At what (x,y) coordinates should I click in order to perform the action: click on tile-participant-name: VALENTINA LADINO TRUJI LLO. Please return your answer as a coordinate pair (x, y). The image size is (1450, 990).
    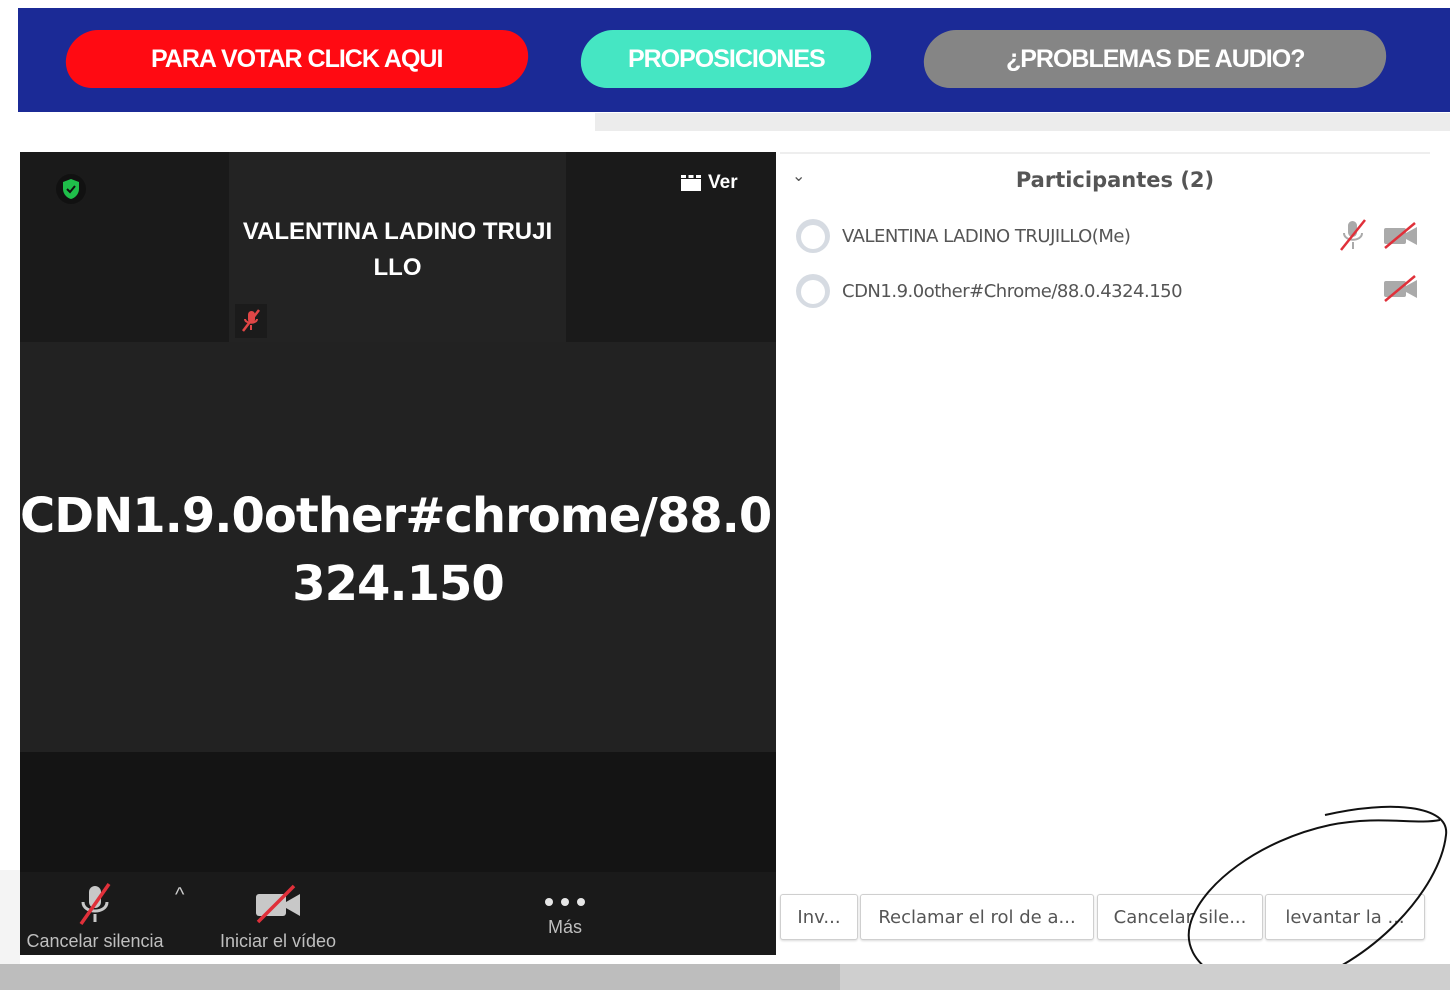
    Looking at the image, I should click on (397, 249).